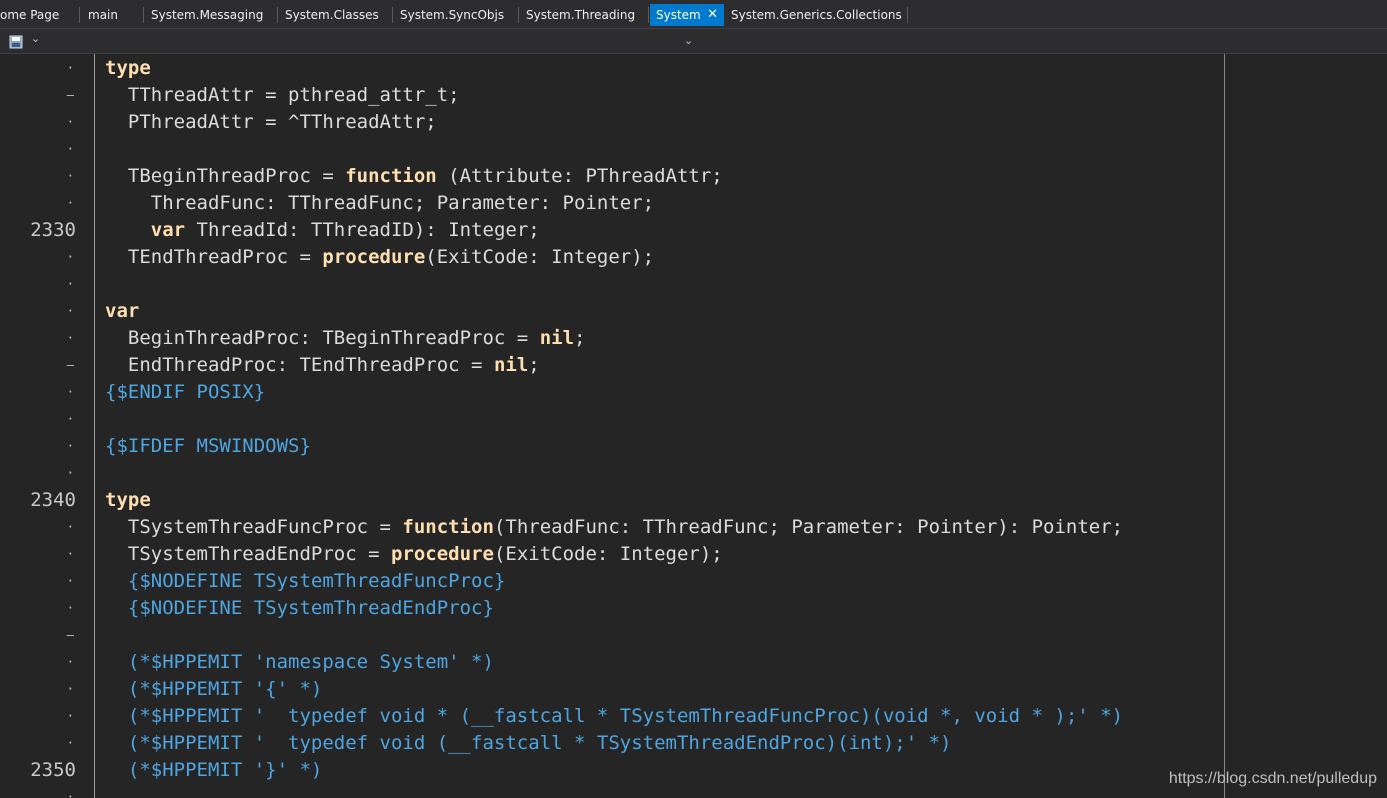  Describe the element at coordinates (248, 554) in the screenshot. I see `code-text: TSystemThreadEndProc =` at that location.